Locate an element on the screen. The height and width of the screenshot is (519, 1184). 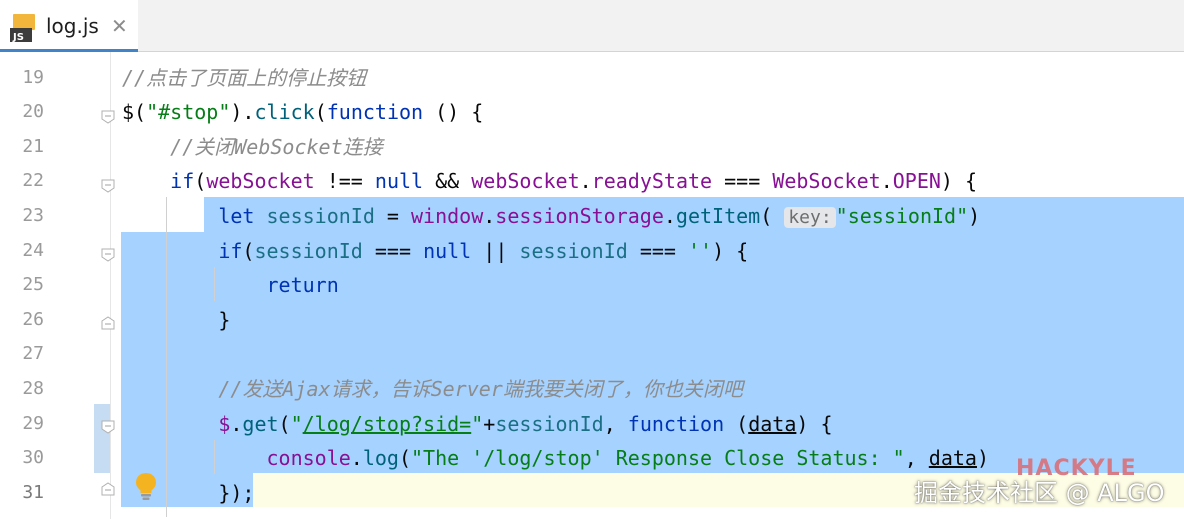
code-line: //发送Ajax请求，告诉Server端我要关闭了，你也关闭吧 is located at coordinates (432, 389).